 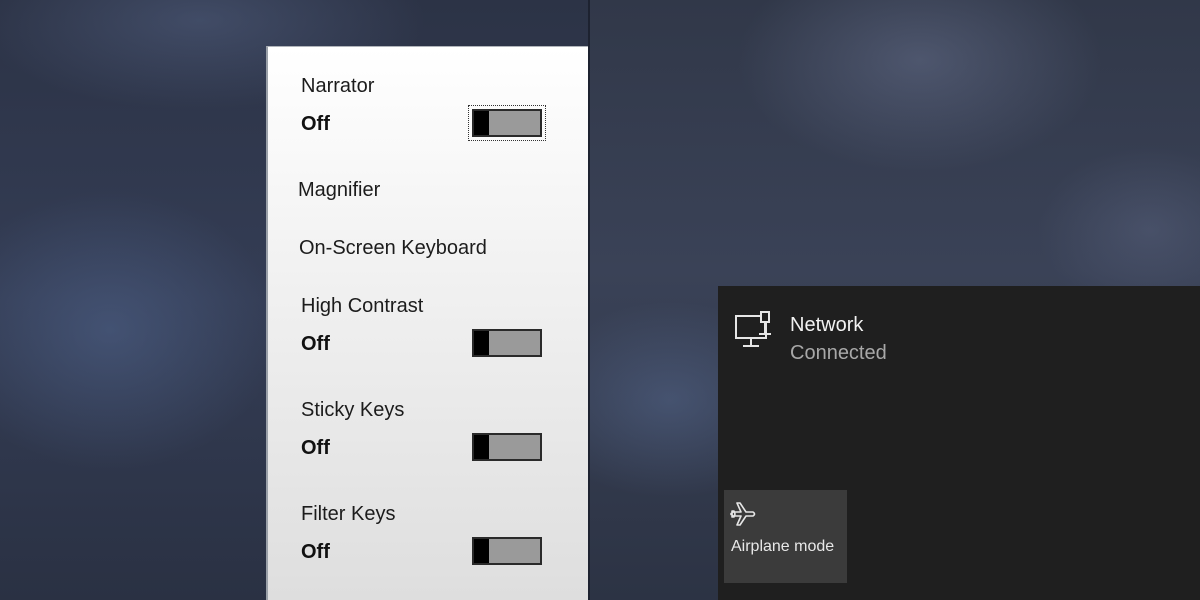 What do you see at coordinates (507, 343) in the screenshot?
I see `high-contrast-toggle` at bounding box center [507, 343].